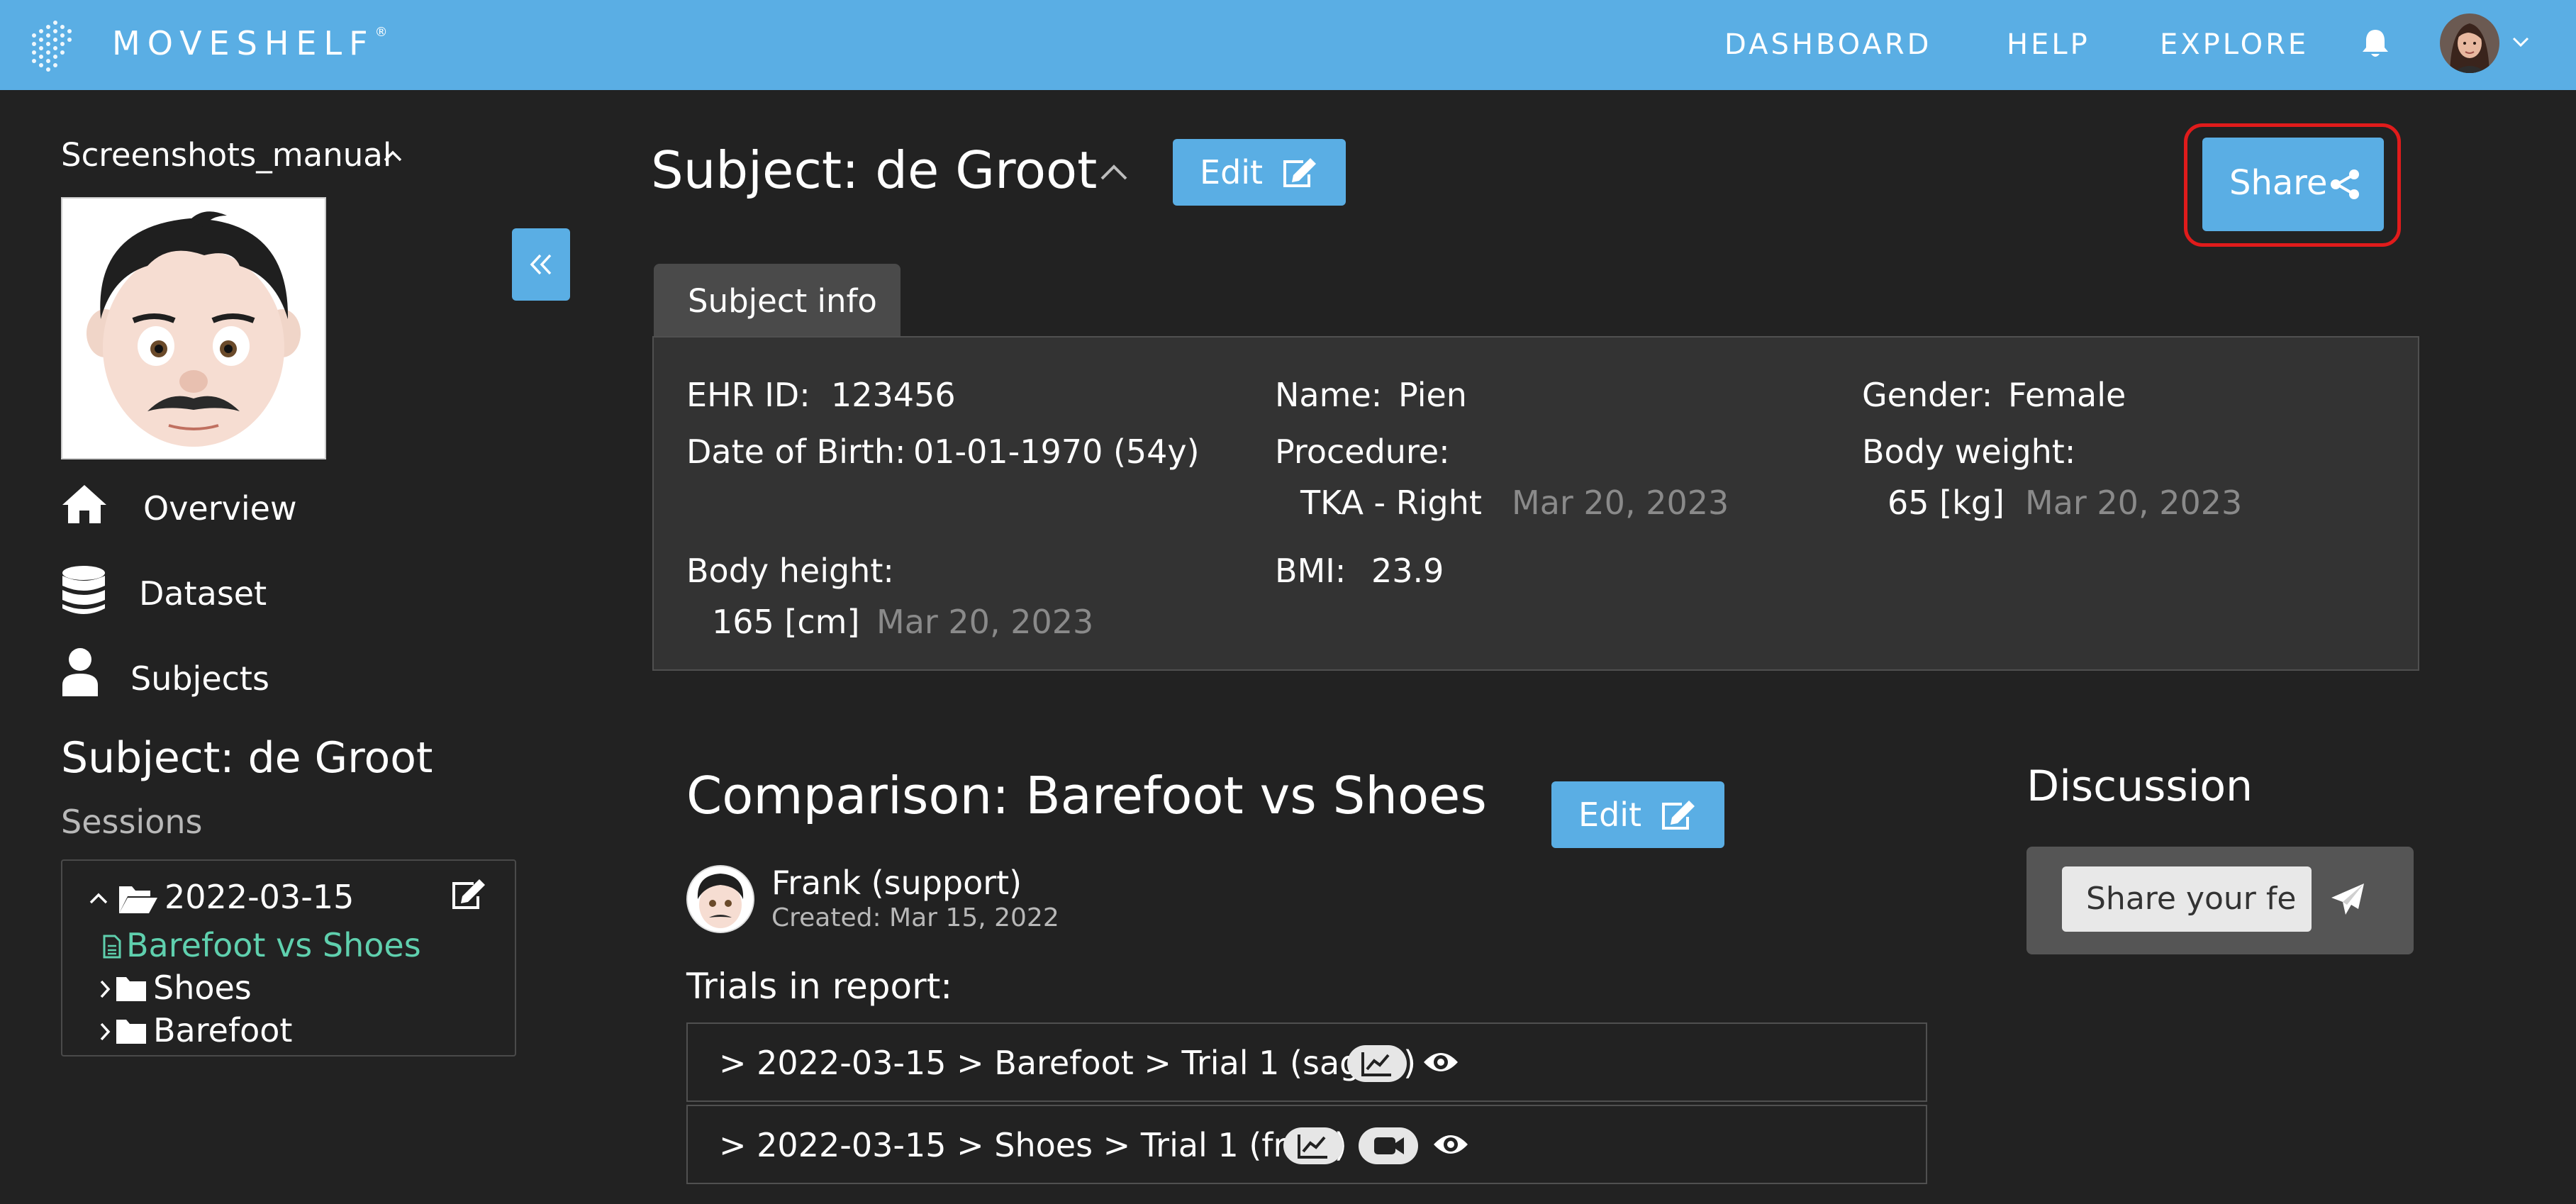  Describe the element at coordinates (748, 395) in the screenshot. I see `ehr-label: EHR ID:` at that location.